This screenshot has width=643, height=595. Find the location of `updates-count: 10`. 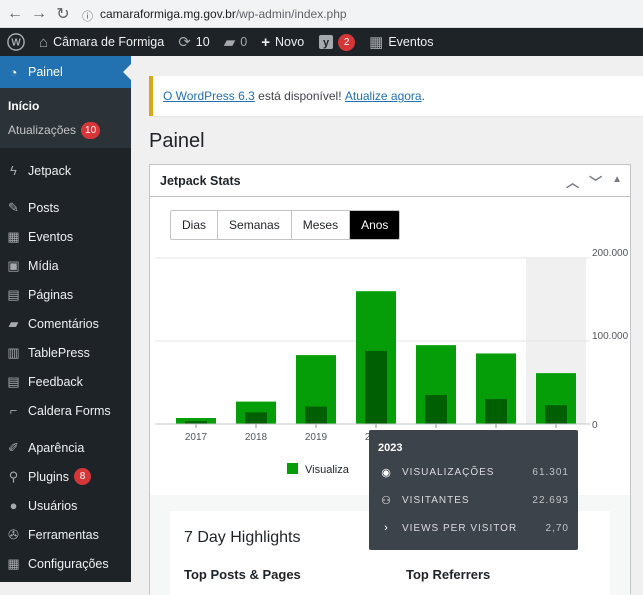

updates-count: 10 is located at coordinates (202, 42).